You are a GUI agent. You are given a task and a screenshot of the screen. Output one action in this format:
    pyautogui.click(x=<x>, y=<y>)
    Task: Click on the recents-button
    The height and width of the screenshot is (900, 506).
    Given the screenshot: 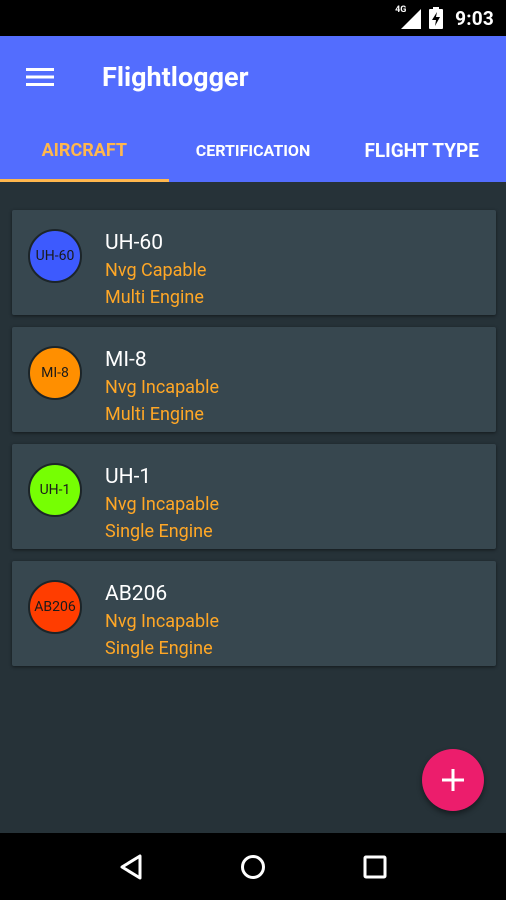 What is the action you would take?
    pyautogui.click(x=375, y=867)
    